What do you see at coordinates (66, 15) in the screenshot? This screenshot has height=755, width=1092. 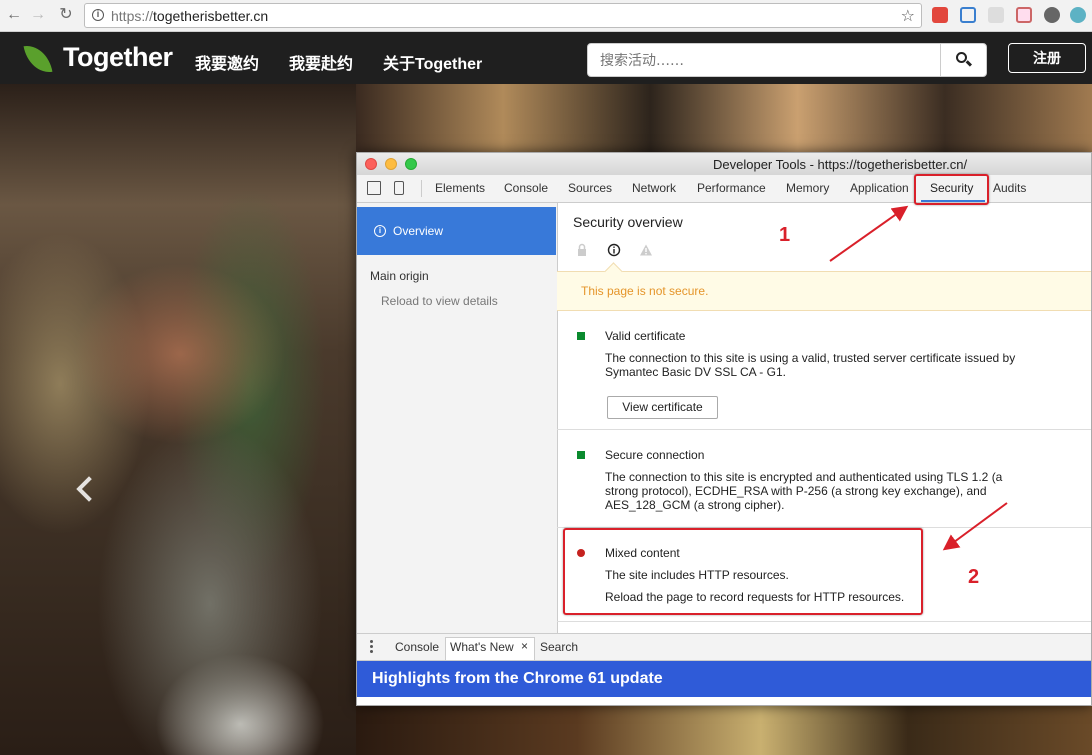 I see `reload-icon: ↻` at bounding box center [66, 15].